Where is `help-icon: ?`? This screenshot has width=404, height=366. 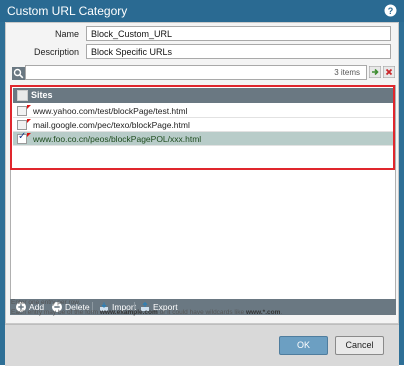 help-icon: ? is located at coordinates (390, 10).